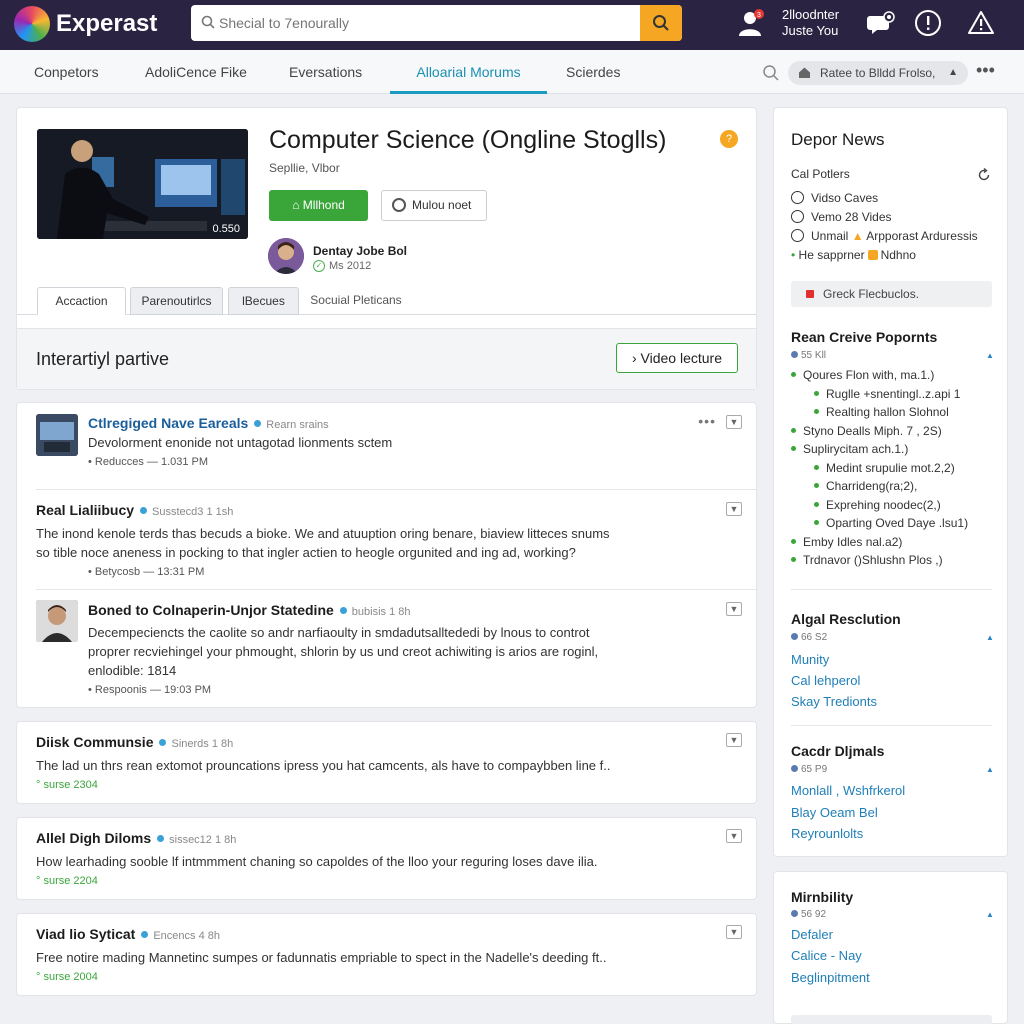 The height and width of the screenshot is (1024, 1024). What do you see at coordinates (67, 785) in the screenshot?
I see `post-footer: ° surse 2304` at bounding box center [67, 785].